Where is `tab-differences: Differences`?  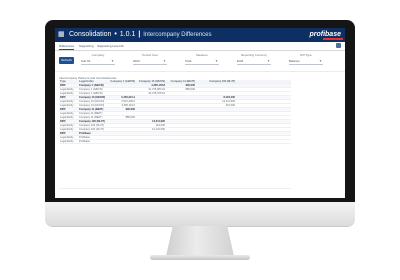
tab-differences: Differences is located at coordinates (67, 46).